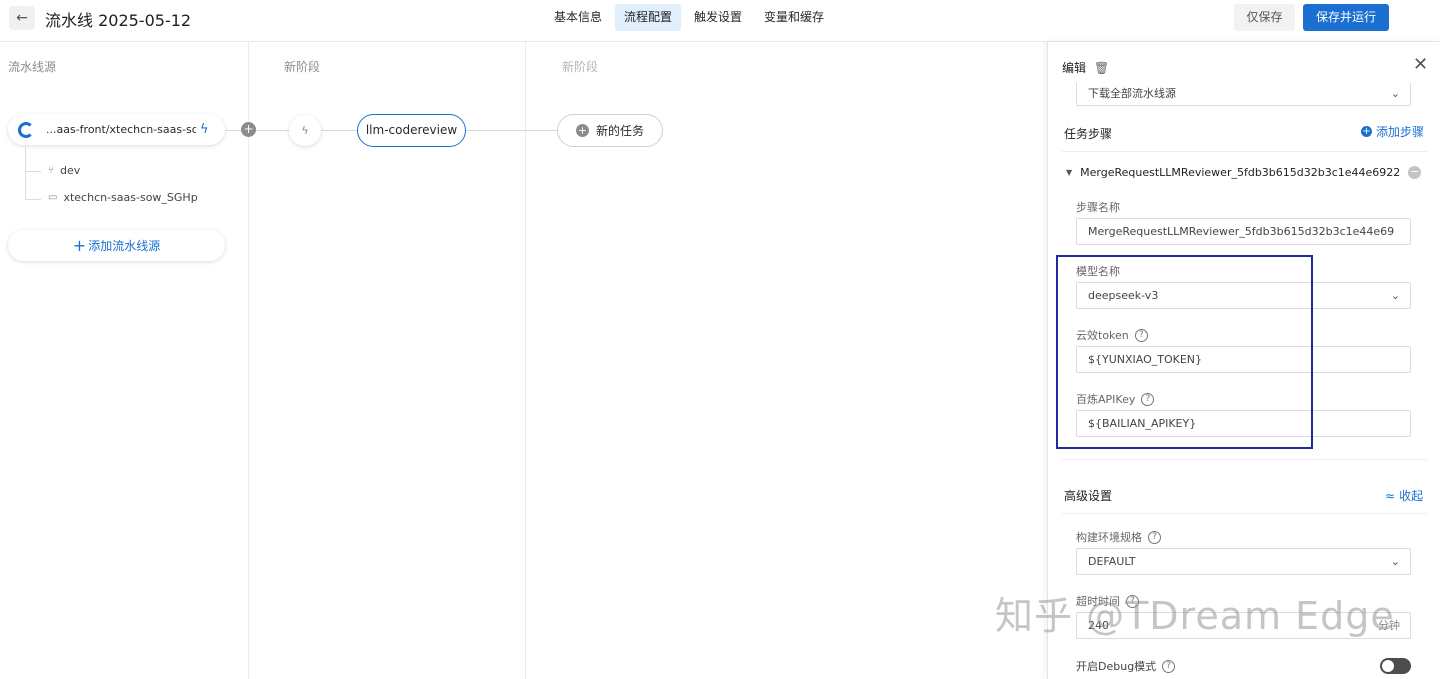  I want to click on trigger-lightning-icon: ϟ, so click(305, 130).